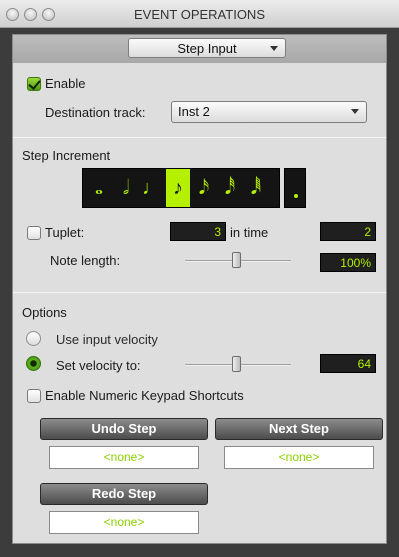 The height and width of the screenshot is (557, 399). What do you see at coordinates (65, 232) in the screenshot?
I see `tuplet-label: Tuplet:` at bounding box center [65, 232].